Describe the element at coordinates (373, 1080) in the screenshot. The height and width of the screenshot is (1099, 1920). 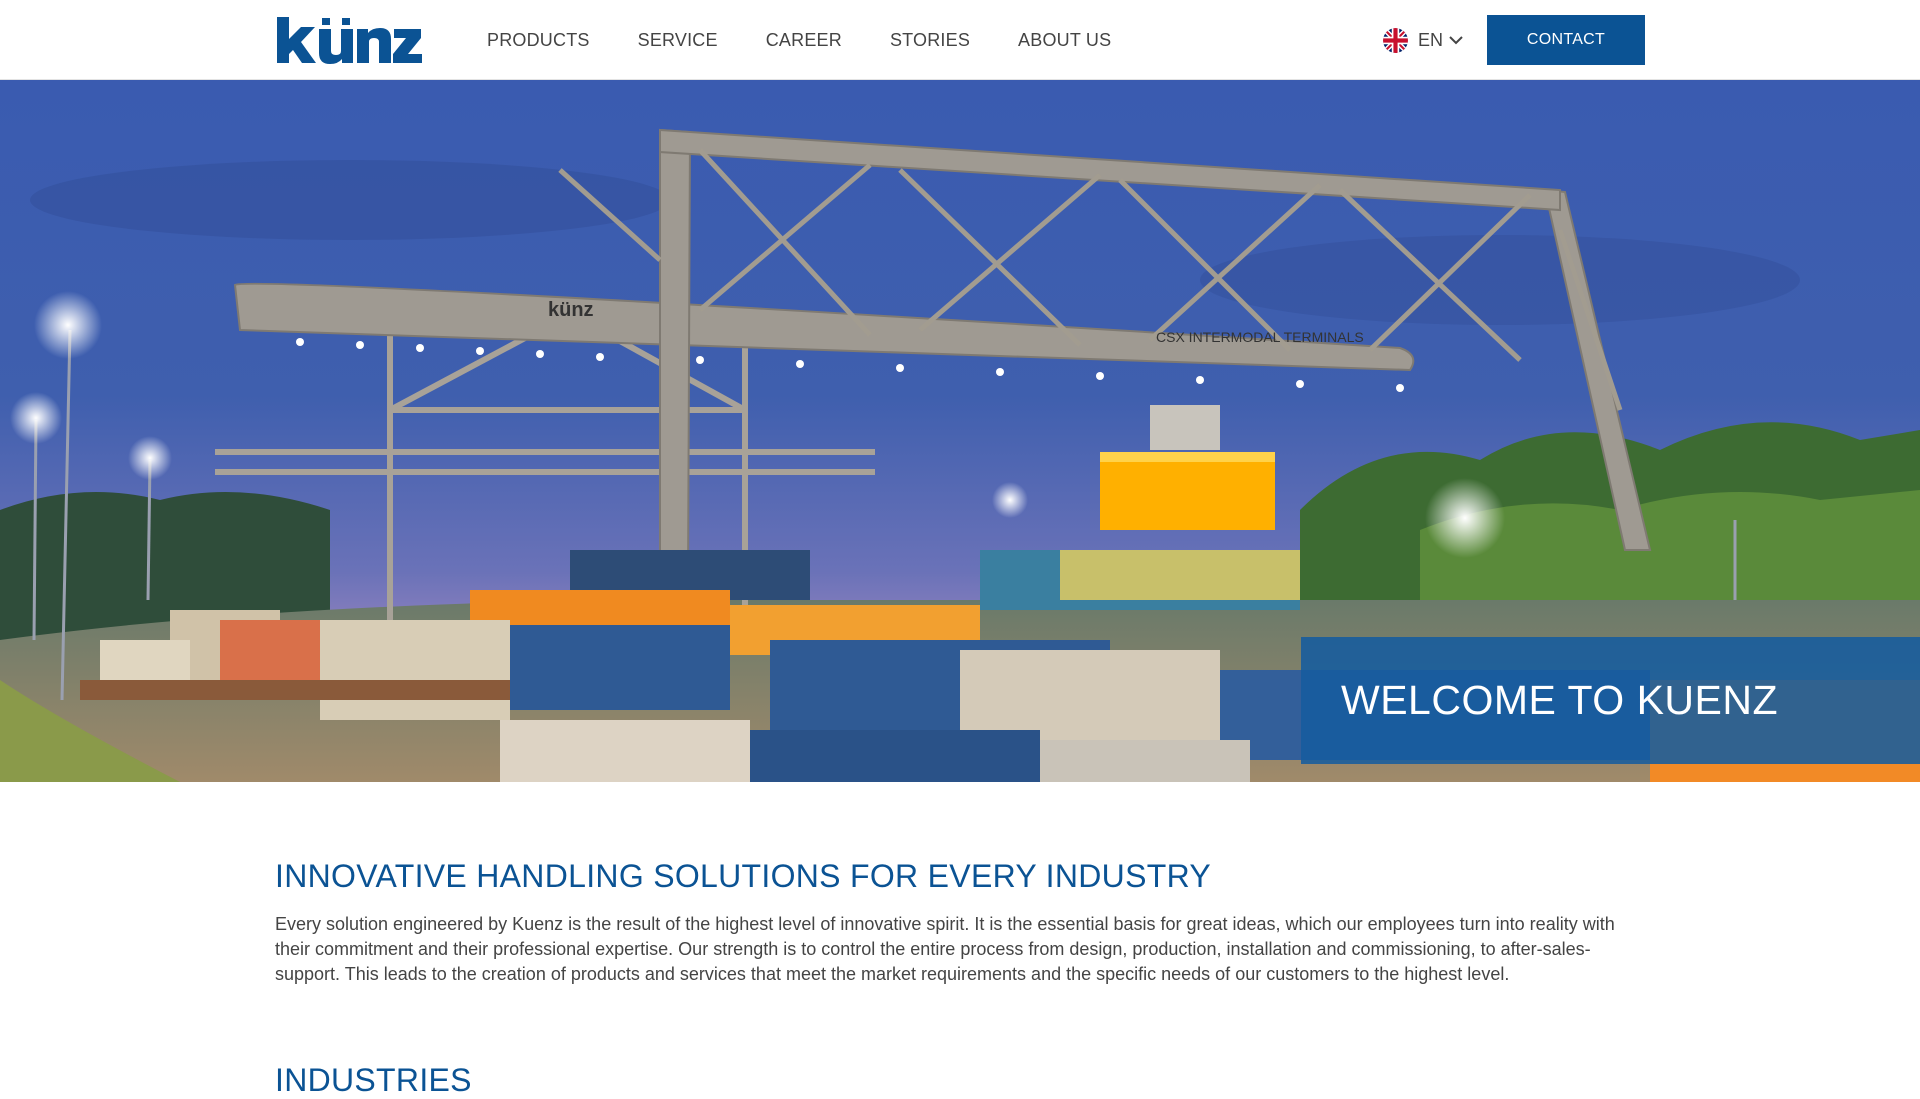
I see `industries-title: INDUSTRIES` at that location.